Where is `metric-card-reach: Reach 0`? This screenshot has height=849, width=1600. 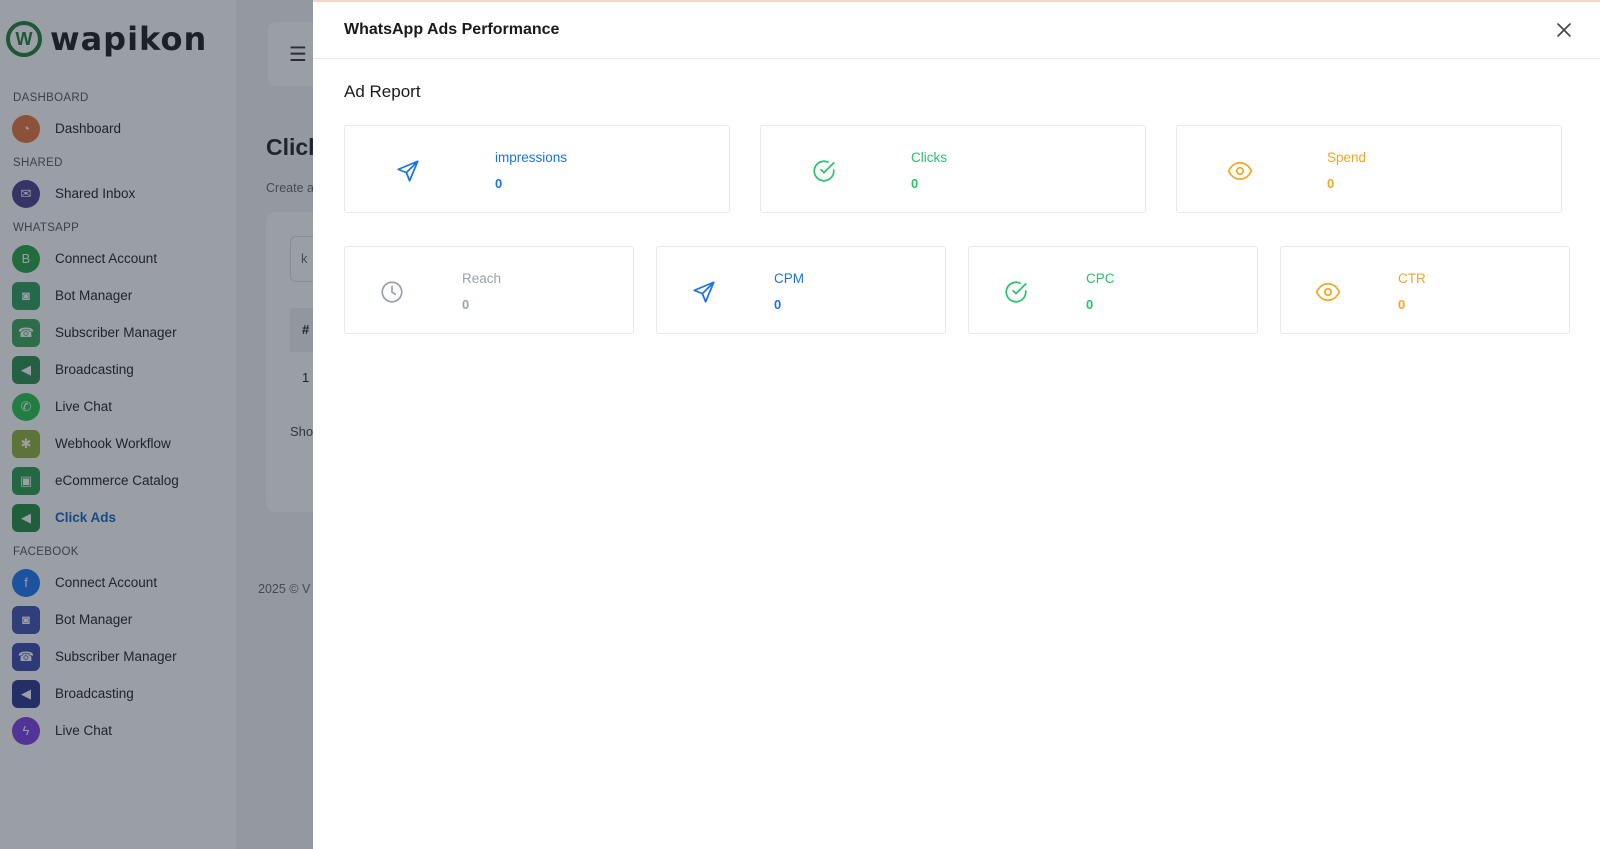 metric-card-reach: Reach 0 is located at coordinates (489, 290).